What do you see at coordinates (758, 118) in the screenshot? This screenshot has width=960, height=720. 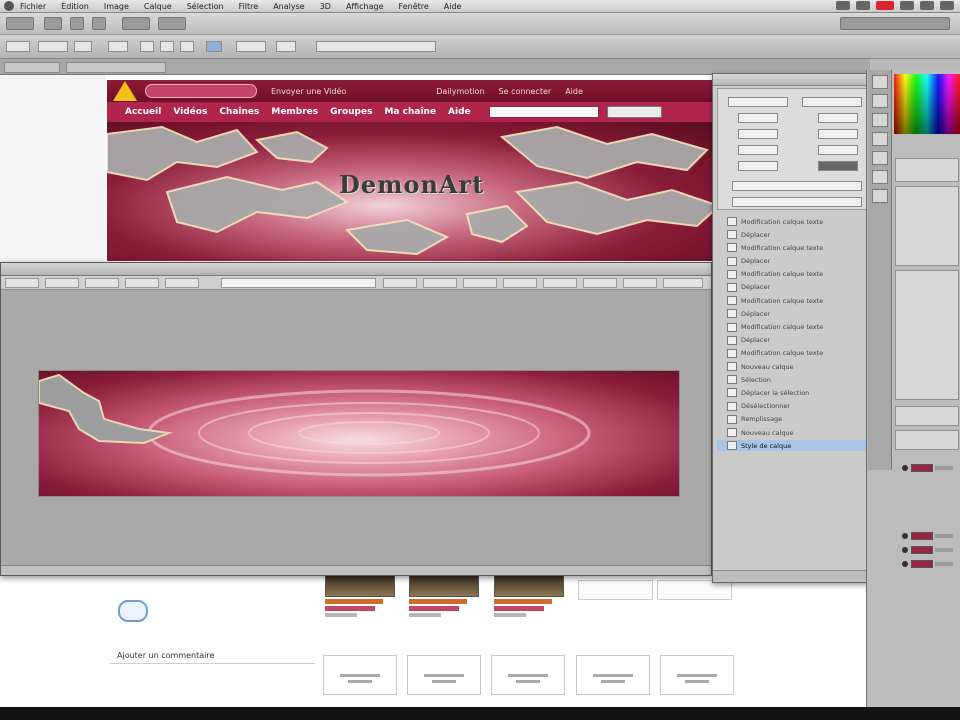 I see `font-size-field` at bounding box center [758, 118].